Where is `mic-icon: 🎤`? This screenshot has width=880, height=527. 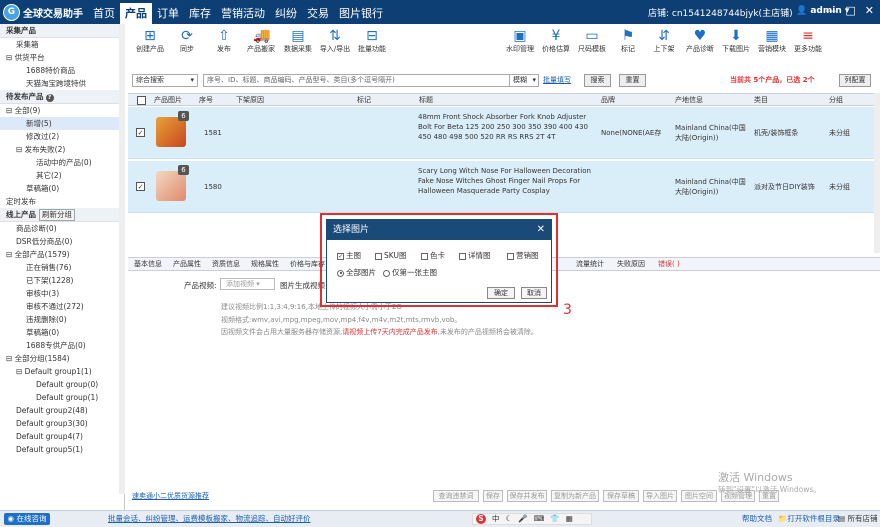
mic-icon: 🎤 is located at coordinates (522, 519).